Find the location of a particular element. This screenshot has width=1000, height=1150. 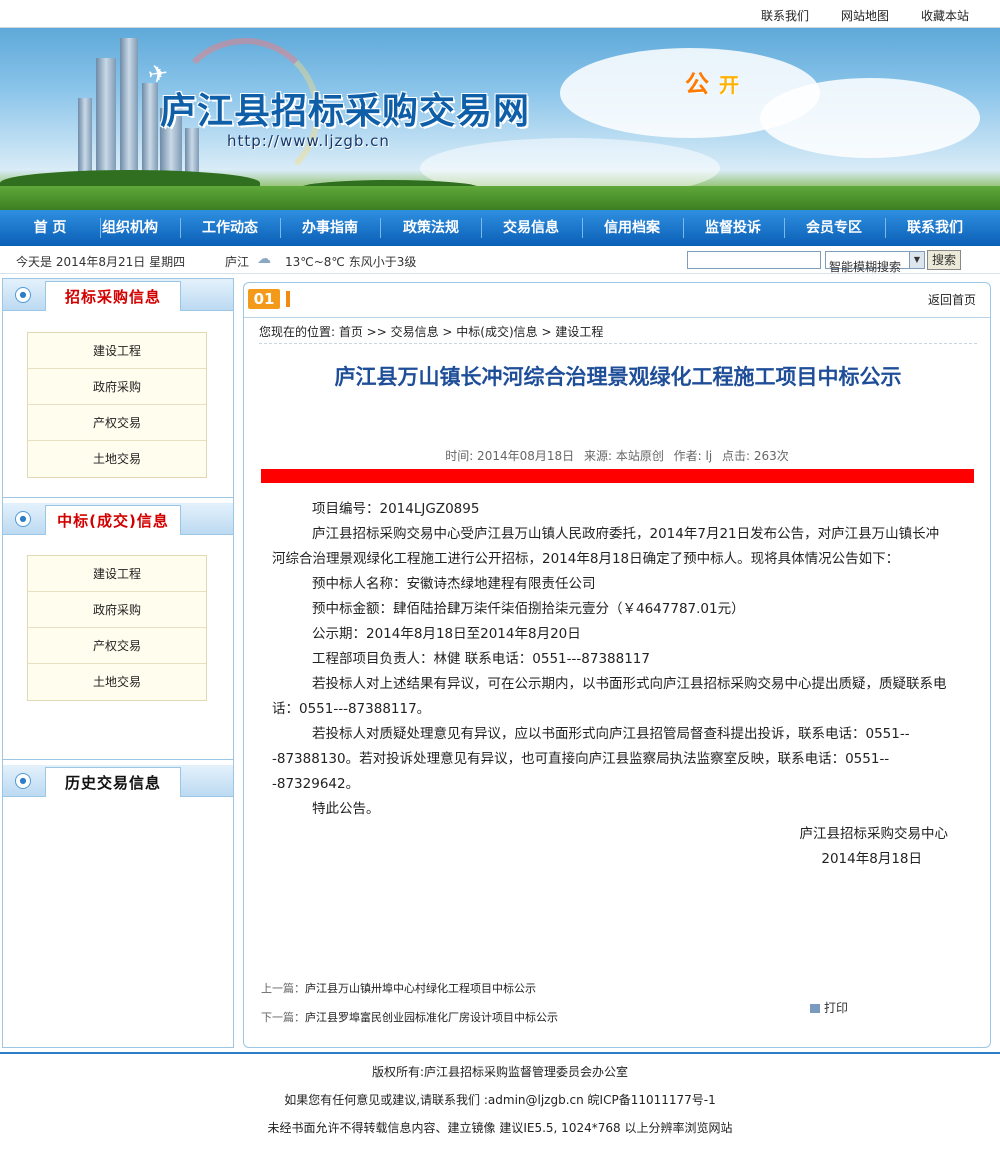

footer-copyright: 版权所有:庐江县招标采购监督管理委员会办公室 is located at coordinates (500, 1072).